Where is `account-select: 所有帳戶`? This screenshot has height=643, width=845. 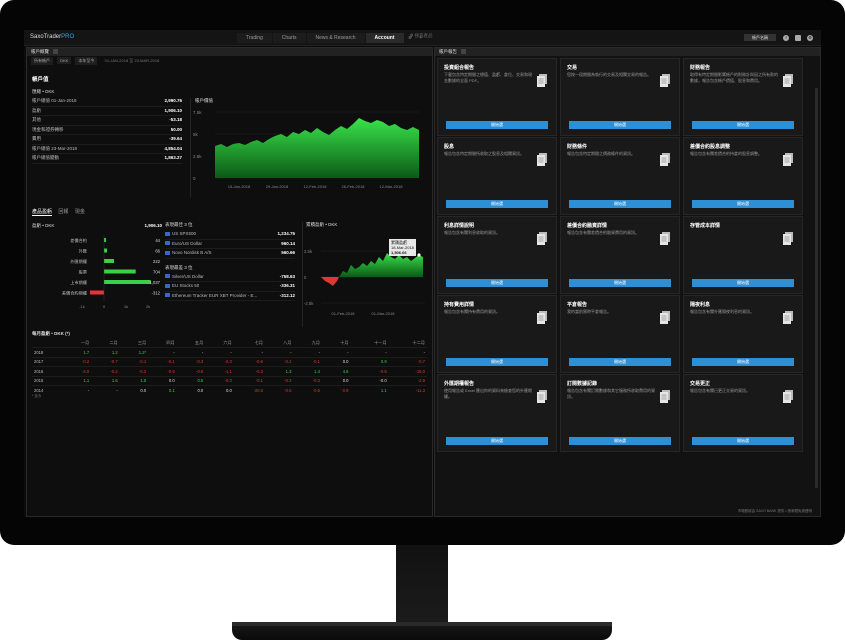
account-select: 所有帳戶 is located at coordinates (42, 61).